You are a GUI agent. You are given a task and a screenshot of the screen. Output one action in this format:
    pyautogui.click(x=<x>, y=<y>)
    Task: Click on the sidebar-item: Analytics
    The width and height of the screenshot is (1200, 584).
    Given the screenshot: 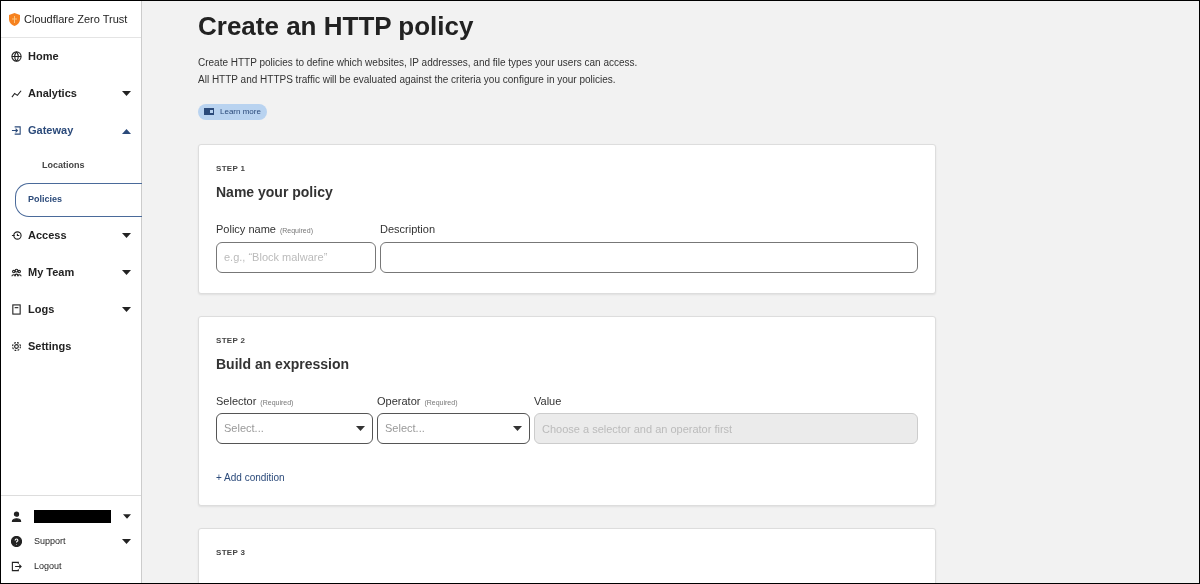 What is the action you would take?
    pyautogui.click(x=71, y=93)
    